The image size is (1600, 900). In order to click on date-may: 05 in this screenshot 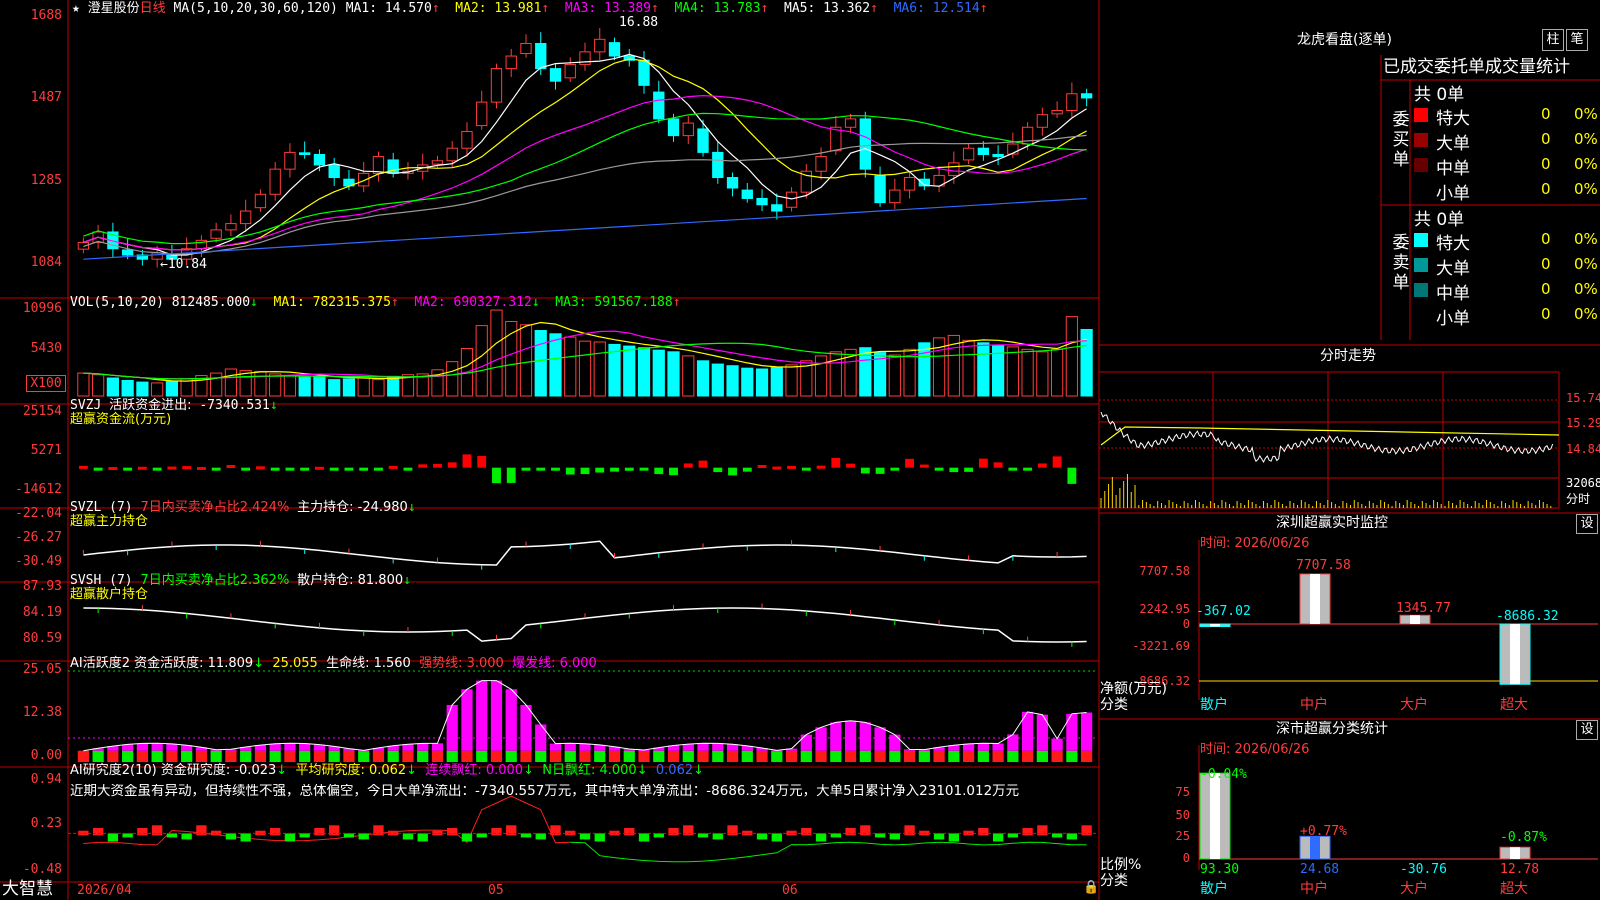, I will do `click(496, 890)`.